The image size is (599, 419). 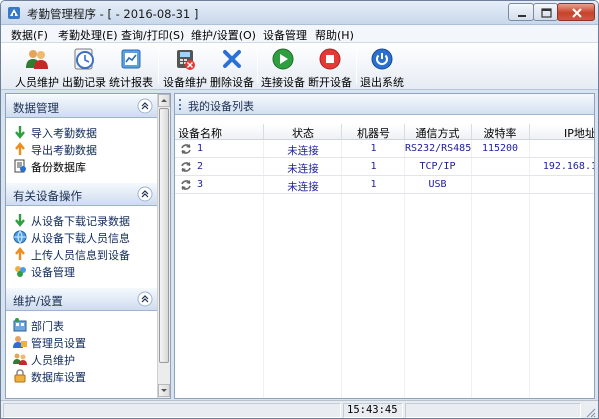 I want to click on power-icon, so click(x=382, y=59).